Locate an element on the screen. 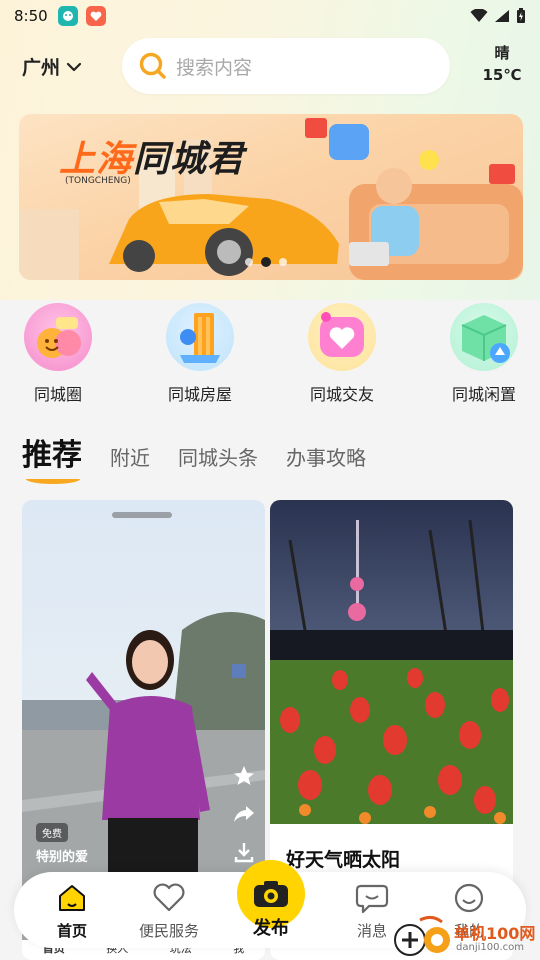 The height and width of the screenshot is (960, 540). tab-nearby: 附近 is located at coordinates (130, 456).